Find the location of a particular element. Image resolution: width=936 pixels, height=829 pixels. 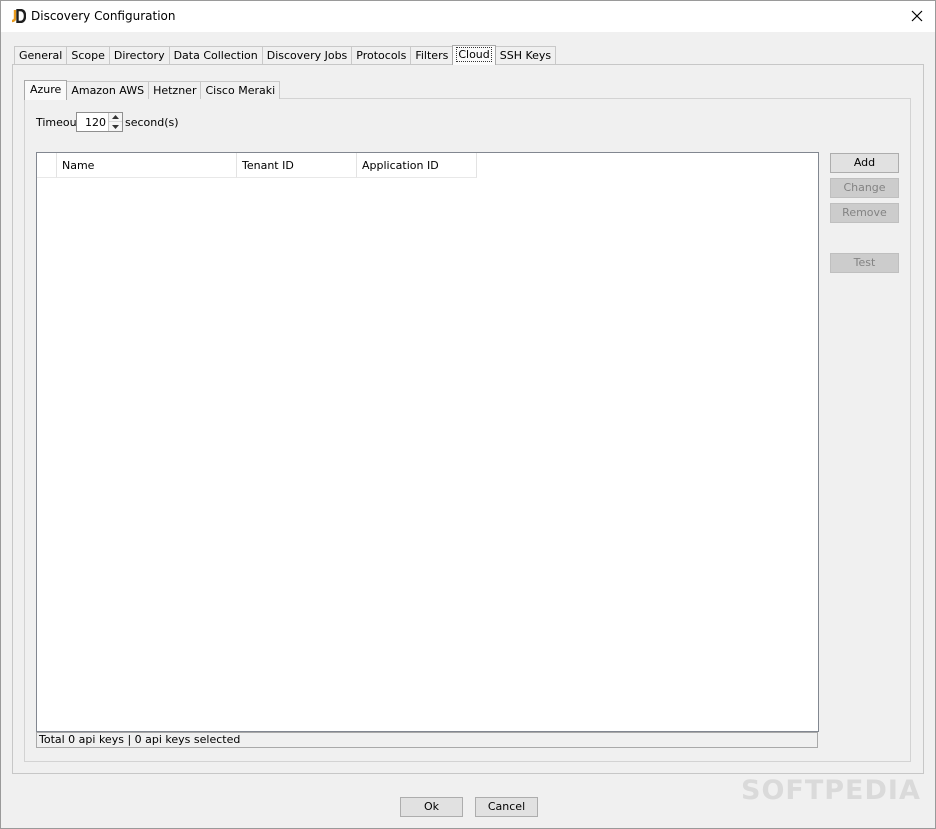

tab-label: Cloud is located at coordinates (474, 54).